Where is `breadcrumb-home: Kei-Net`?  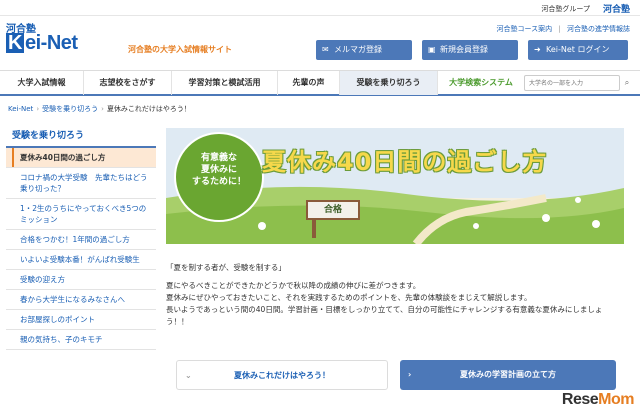 breadcrumb-home: Kei-Net is located at coordinates (20, 109).